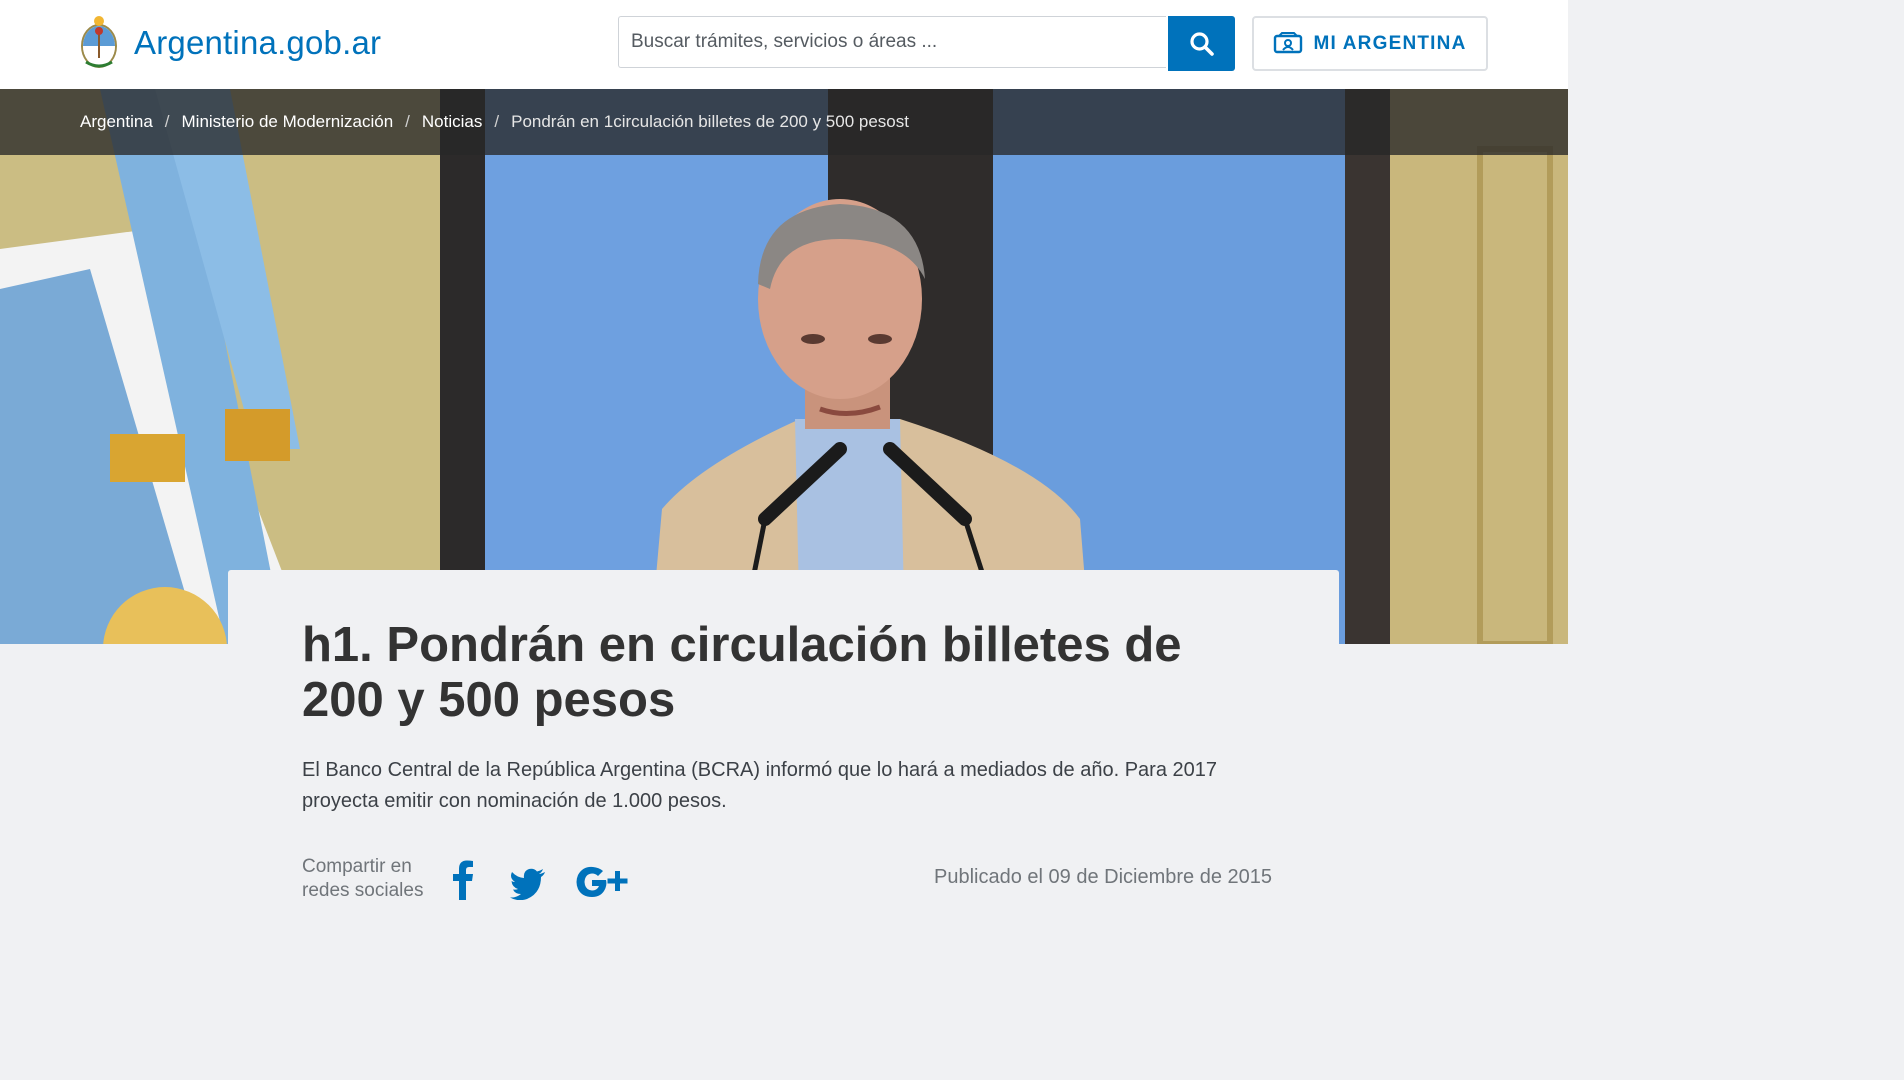 The width and height of the screenshot is (1904, 1080). I want to click on site-header: Argentina.gob.ar MI ARGENTINA, so click(784, 45).